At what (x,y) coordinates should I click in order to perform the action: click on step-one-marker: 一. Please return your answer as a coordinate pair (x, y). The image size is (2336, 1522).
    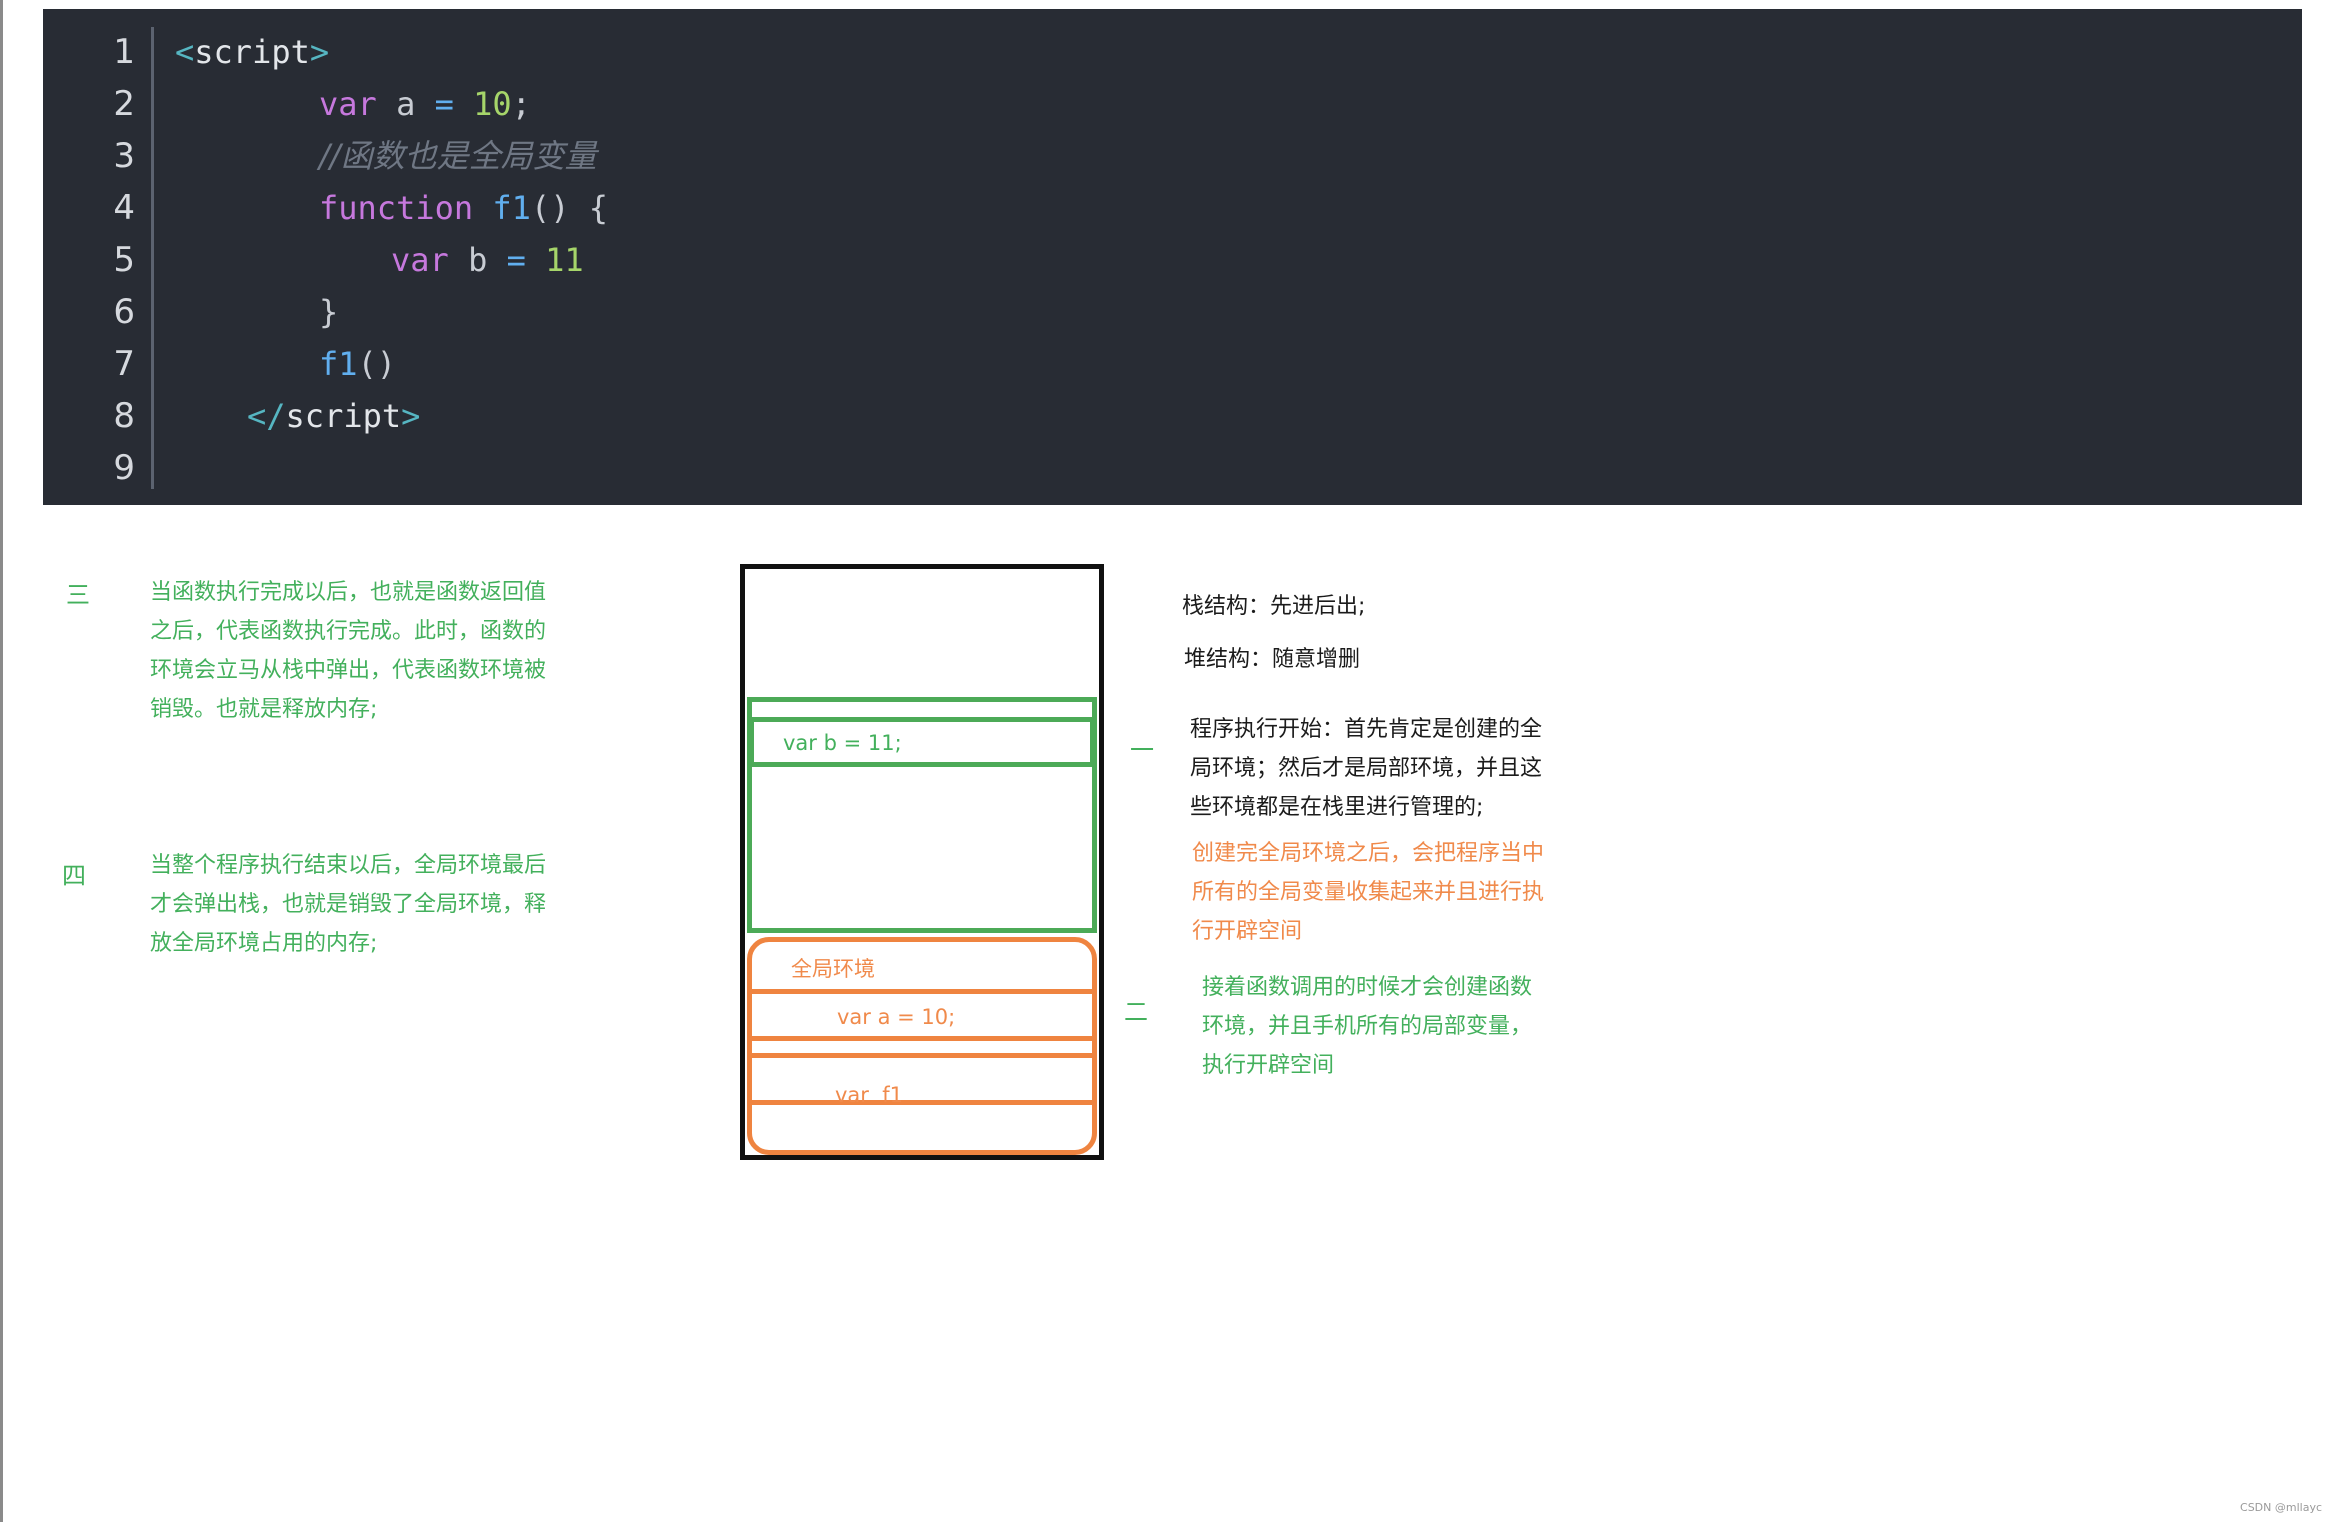
    Looking at the image, I should click on (1142, 750).